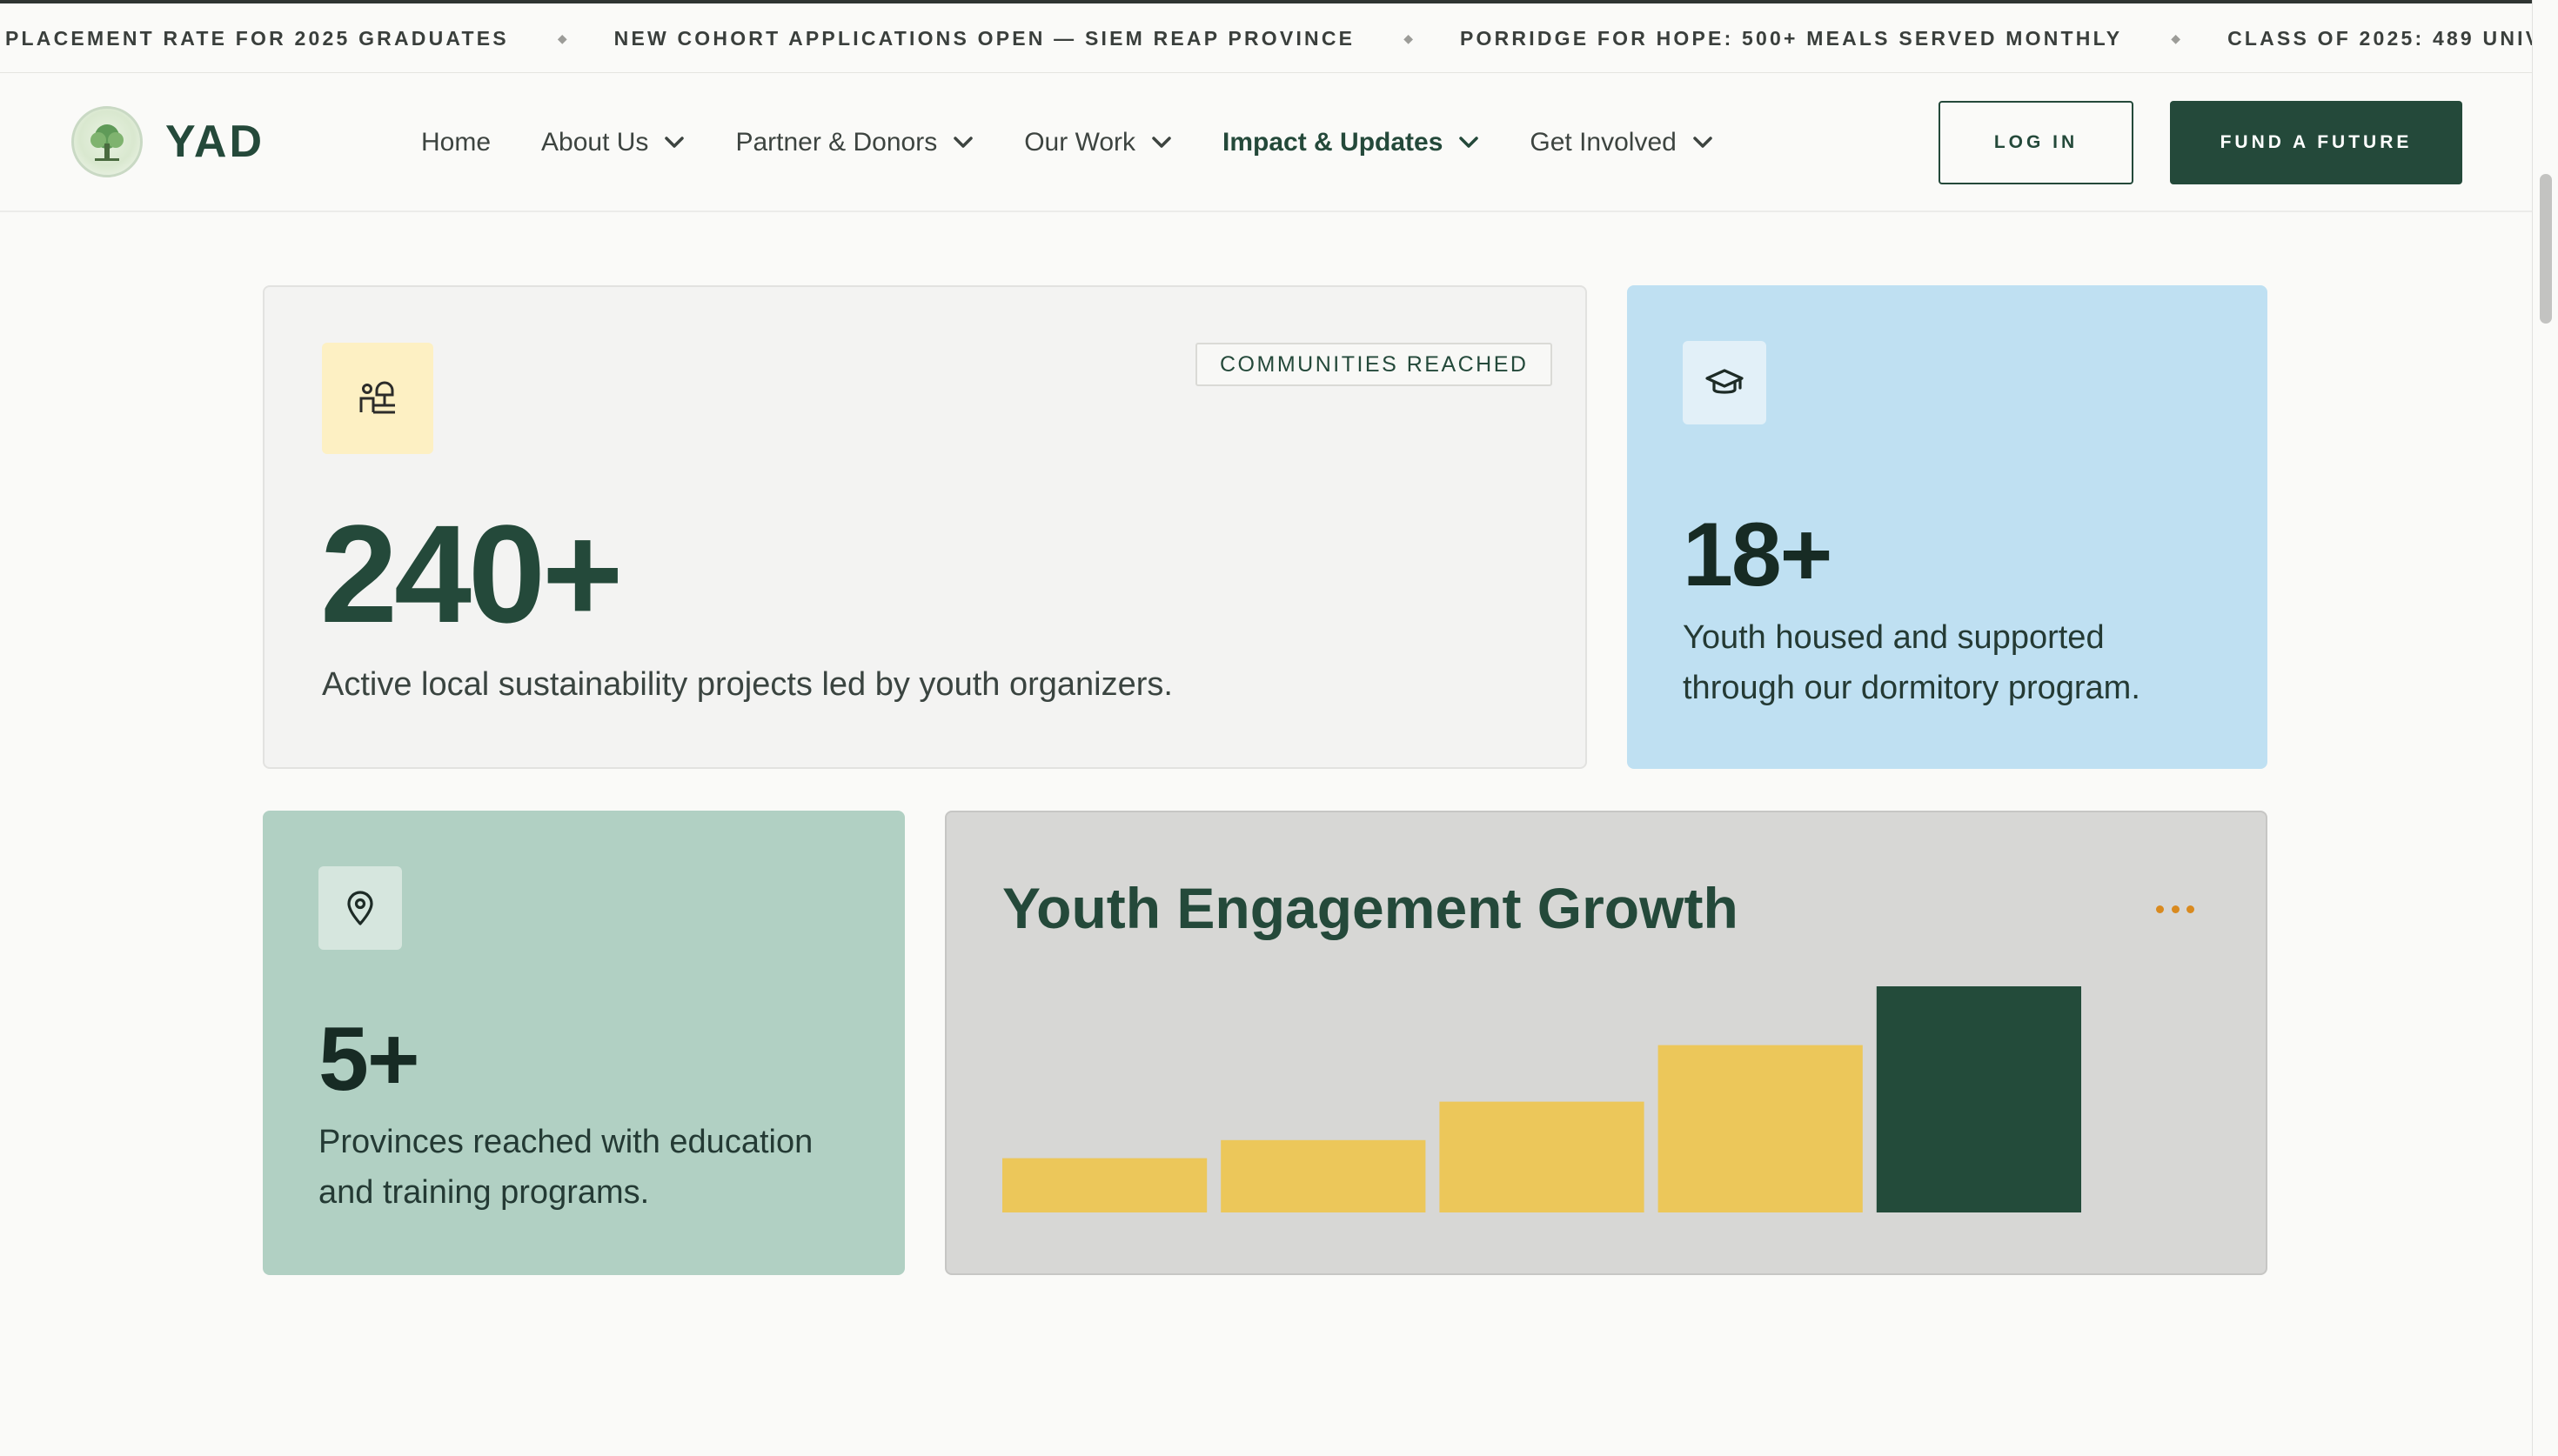  I want to click on nav-our-work: Our Work, so click(1098, 142).